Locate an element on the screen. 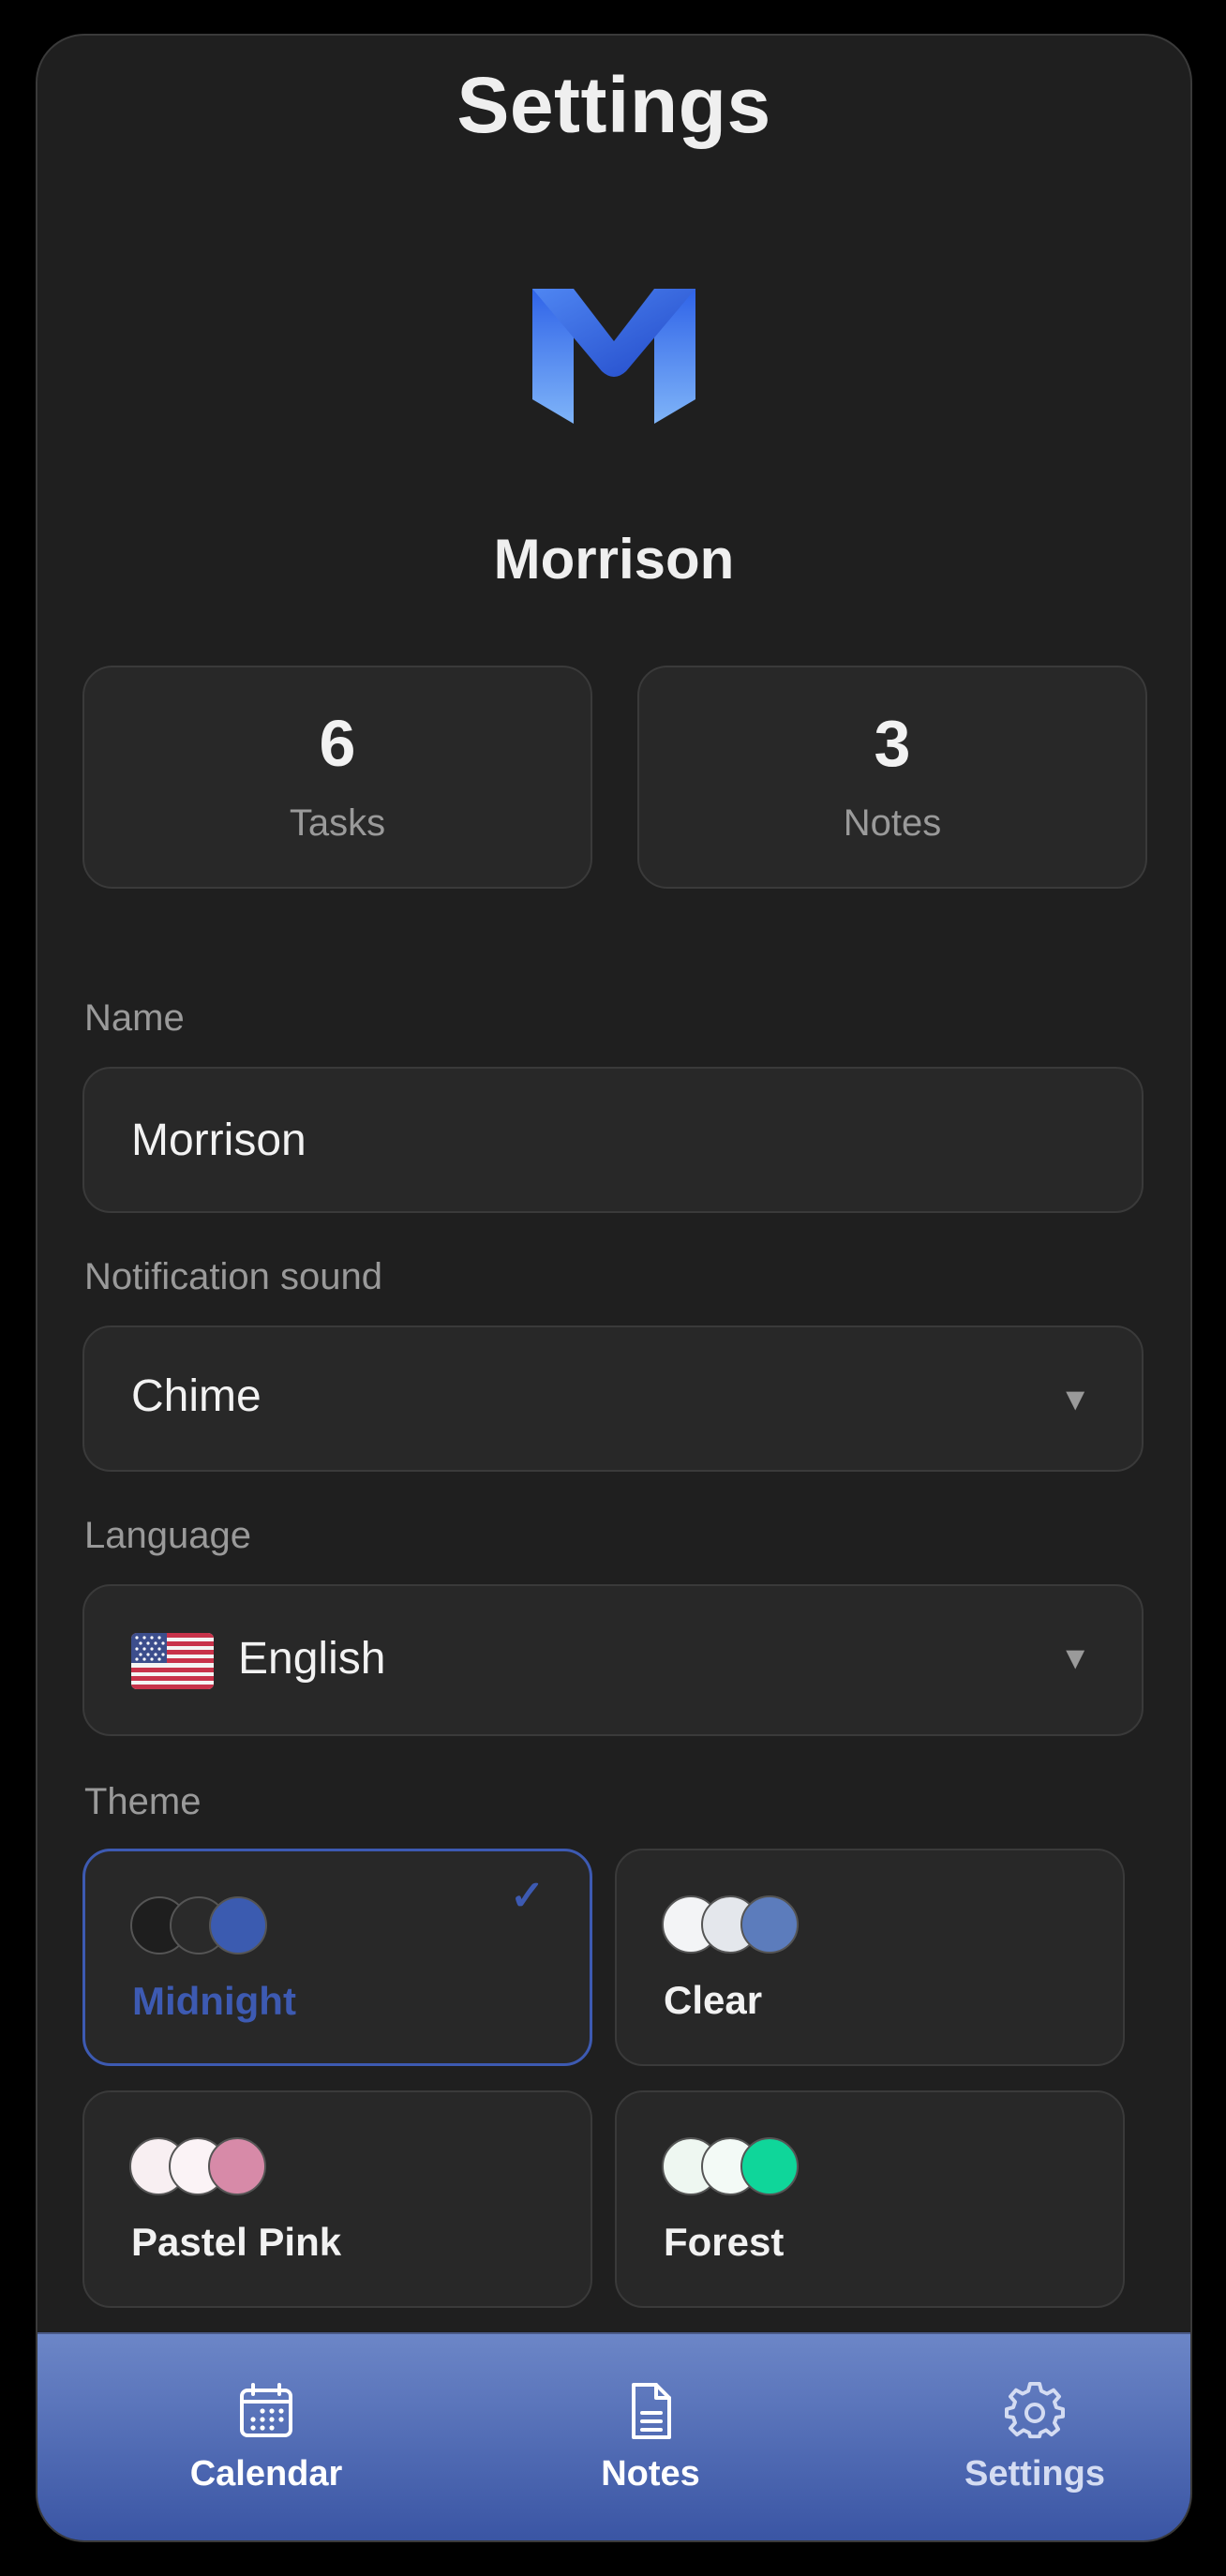 This screenshot has height=2576, width=1226. language-label: Language is located at coordinates (167, 1535).